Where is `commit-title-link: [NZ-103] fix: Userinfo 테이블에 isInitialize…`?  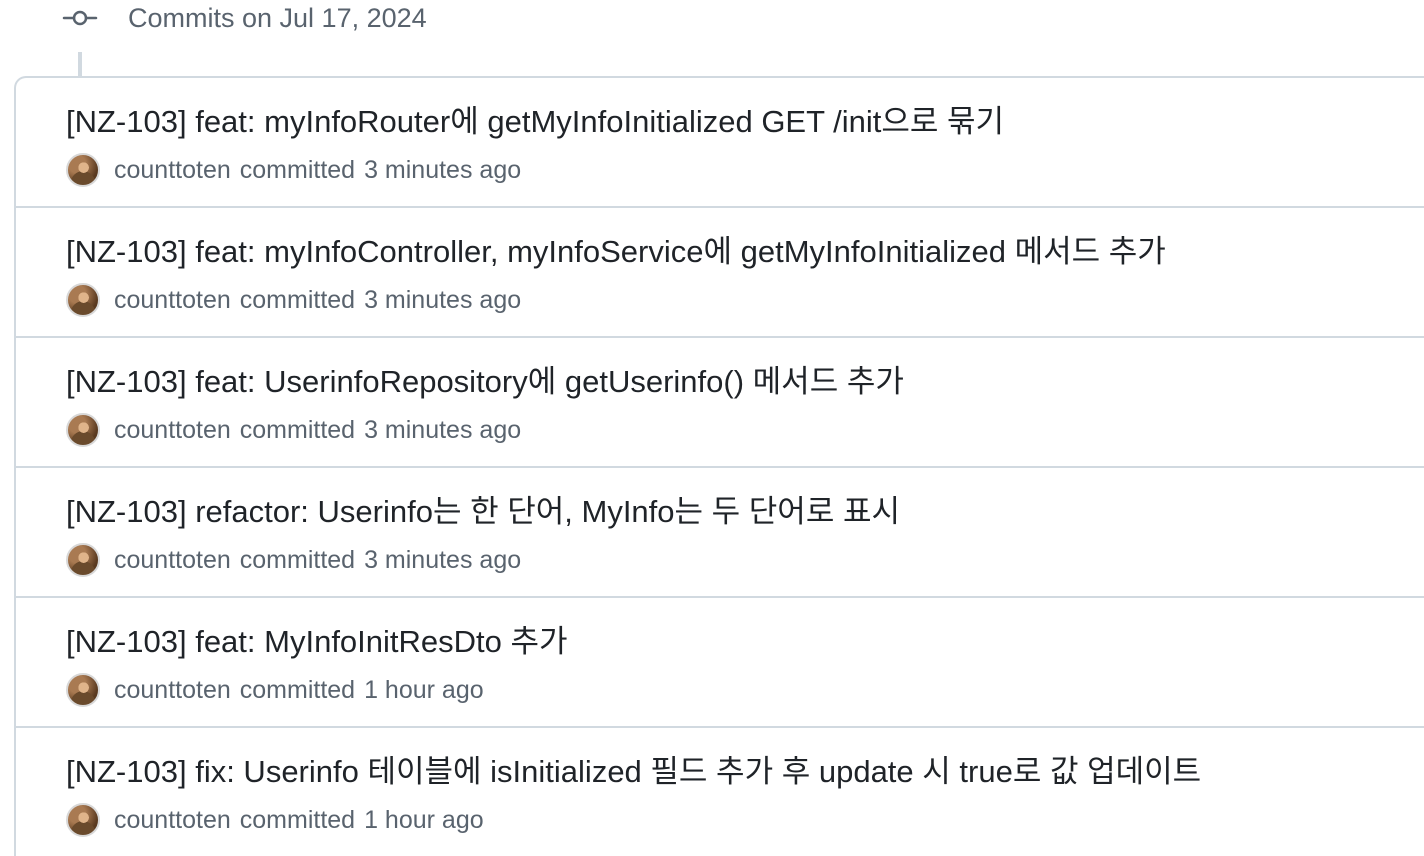
commit-title-link: [NZ-103] fix: Userinfo 테이블에 isInitialize… is located at coordinates (633, 772).